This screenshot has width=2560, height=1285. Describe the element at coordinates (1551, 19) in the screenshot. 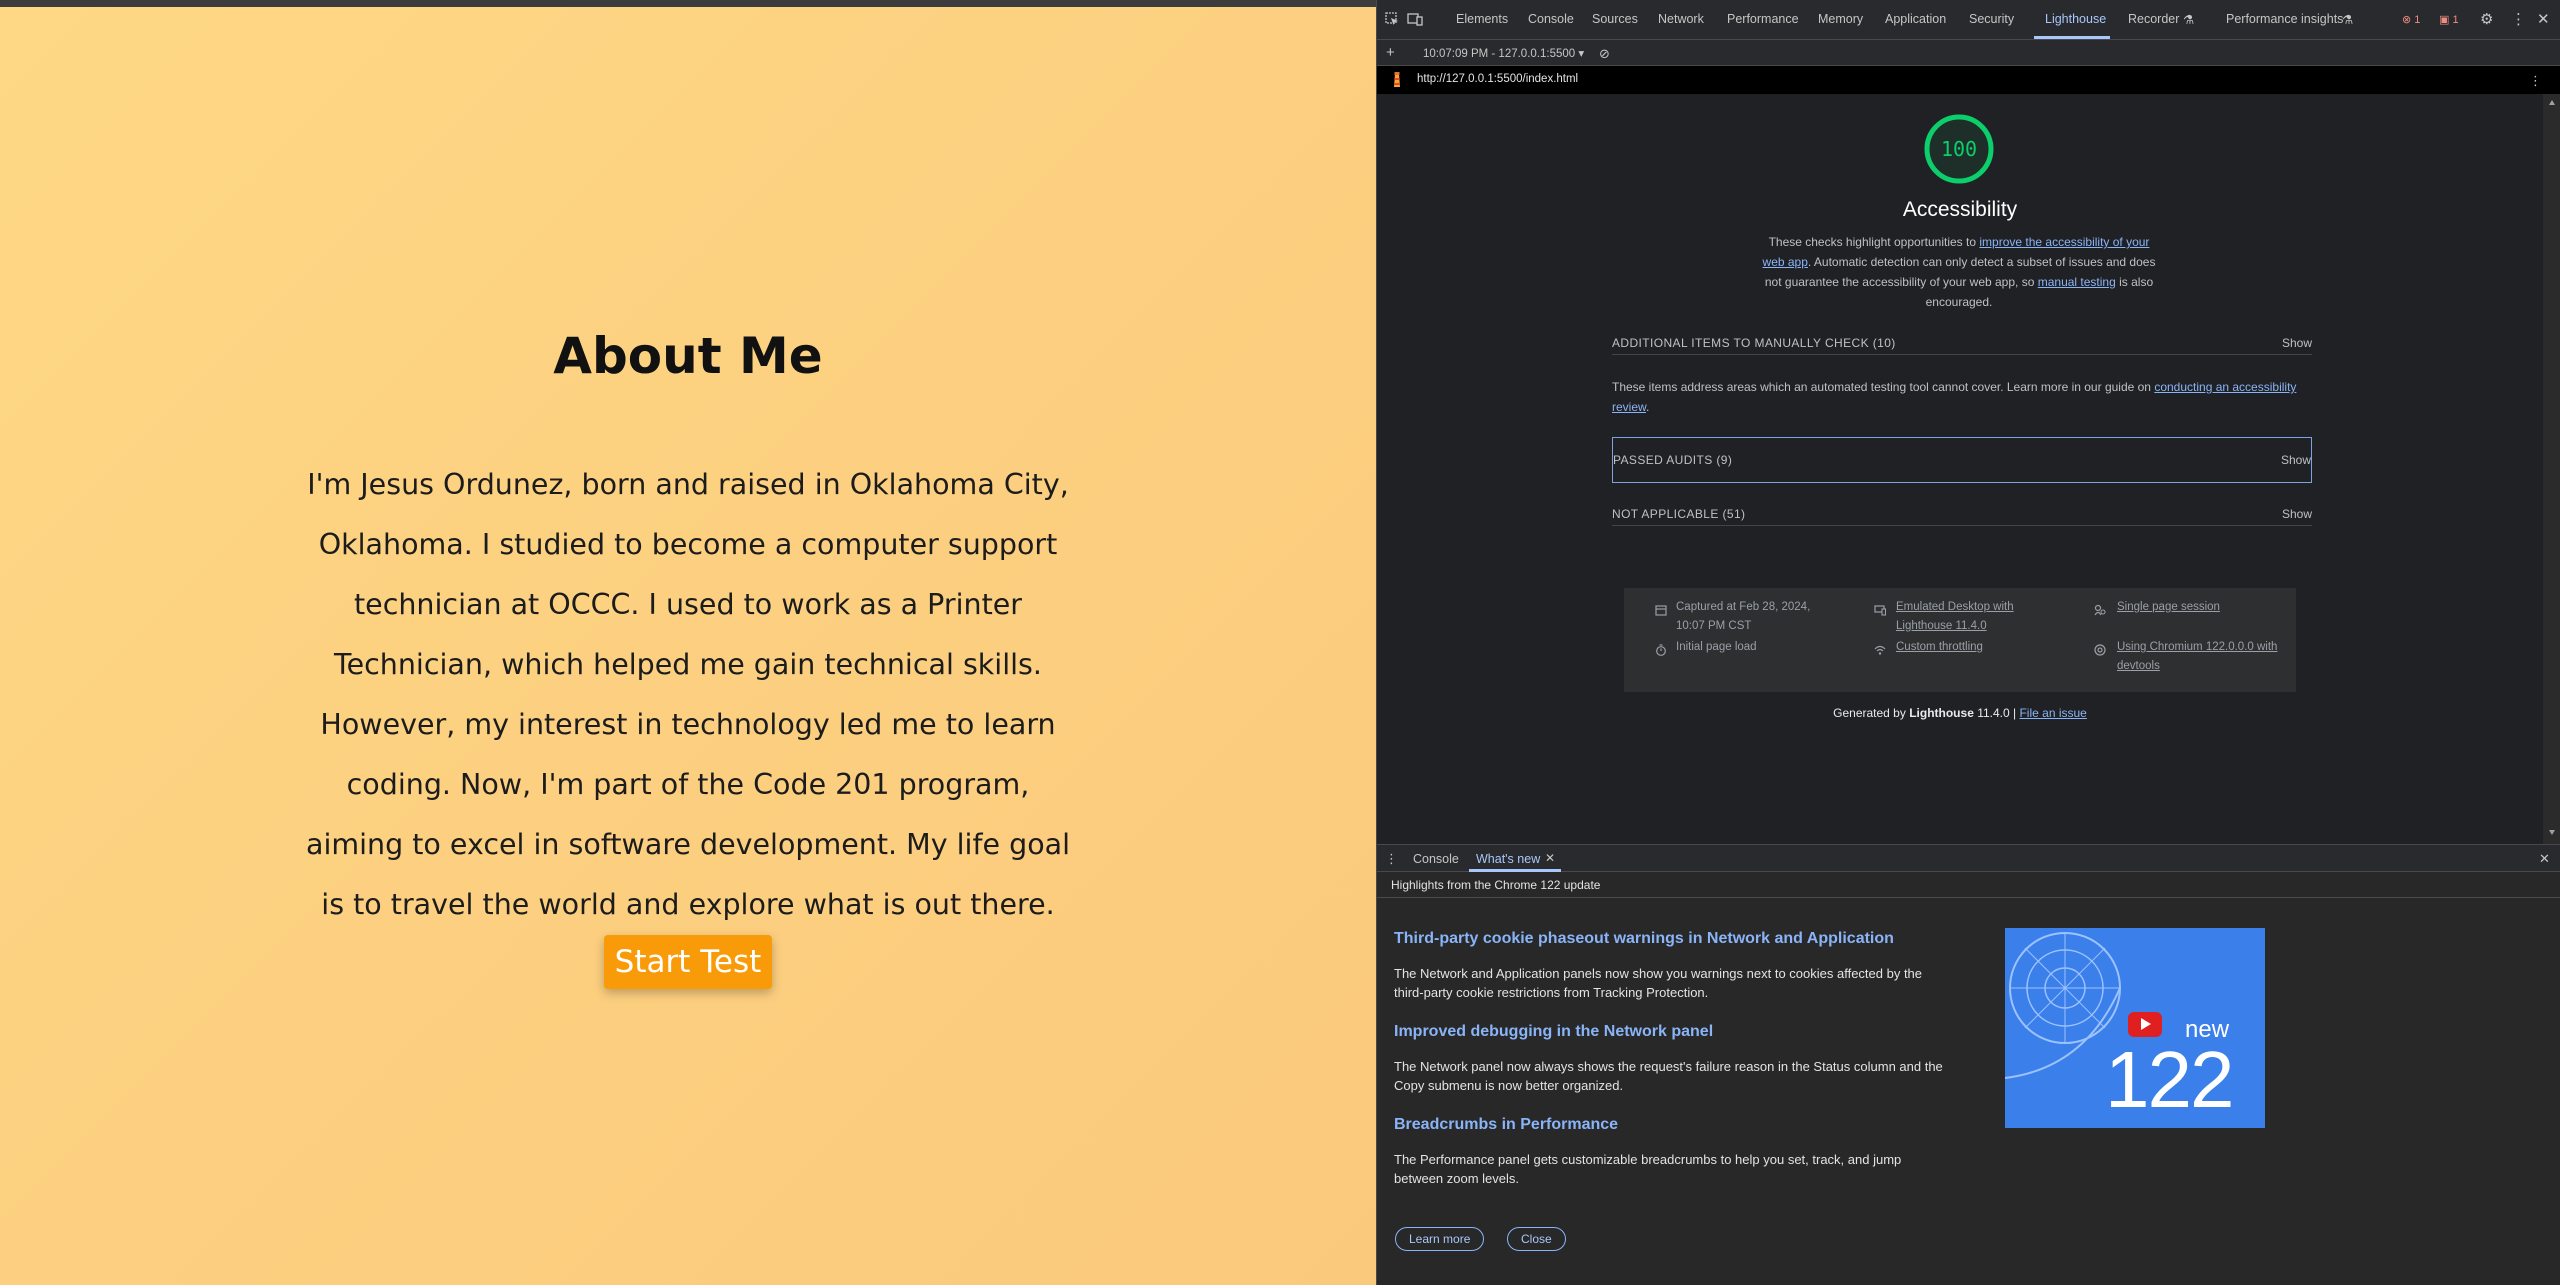

I see `tab-console: Console` at that location.